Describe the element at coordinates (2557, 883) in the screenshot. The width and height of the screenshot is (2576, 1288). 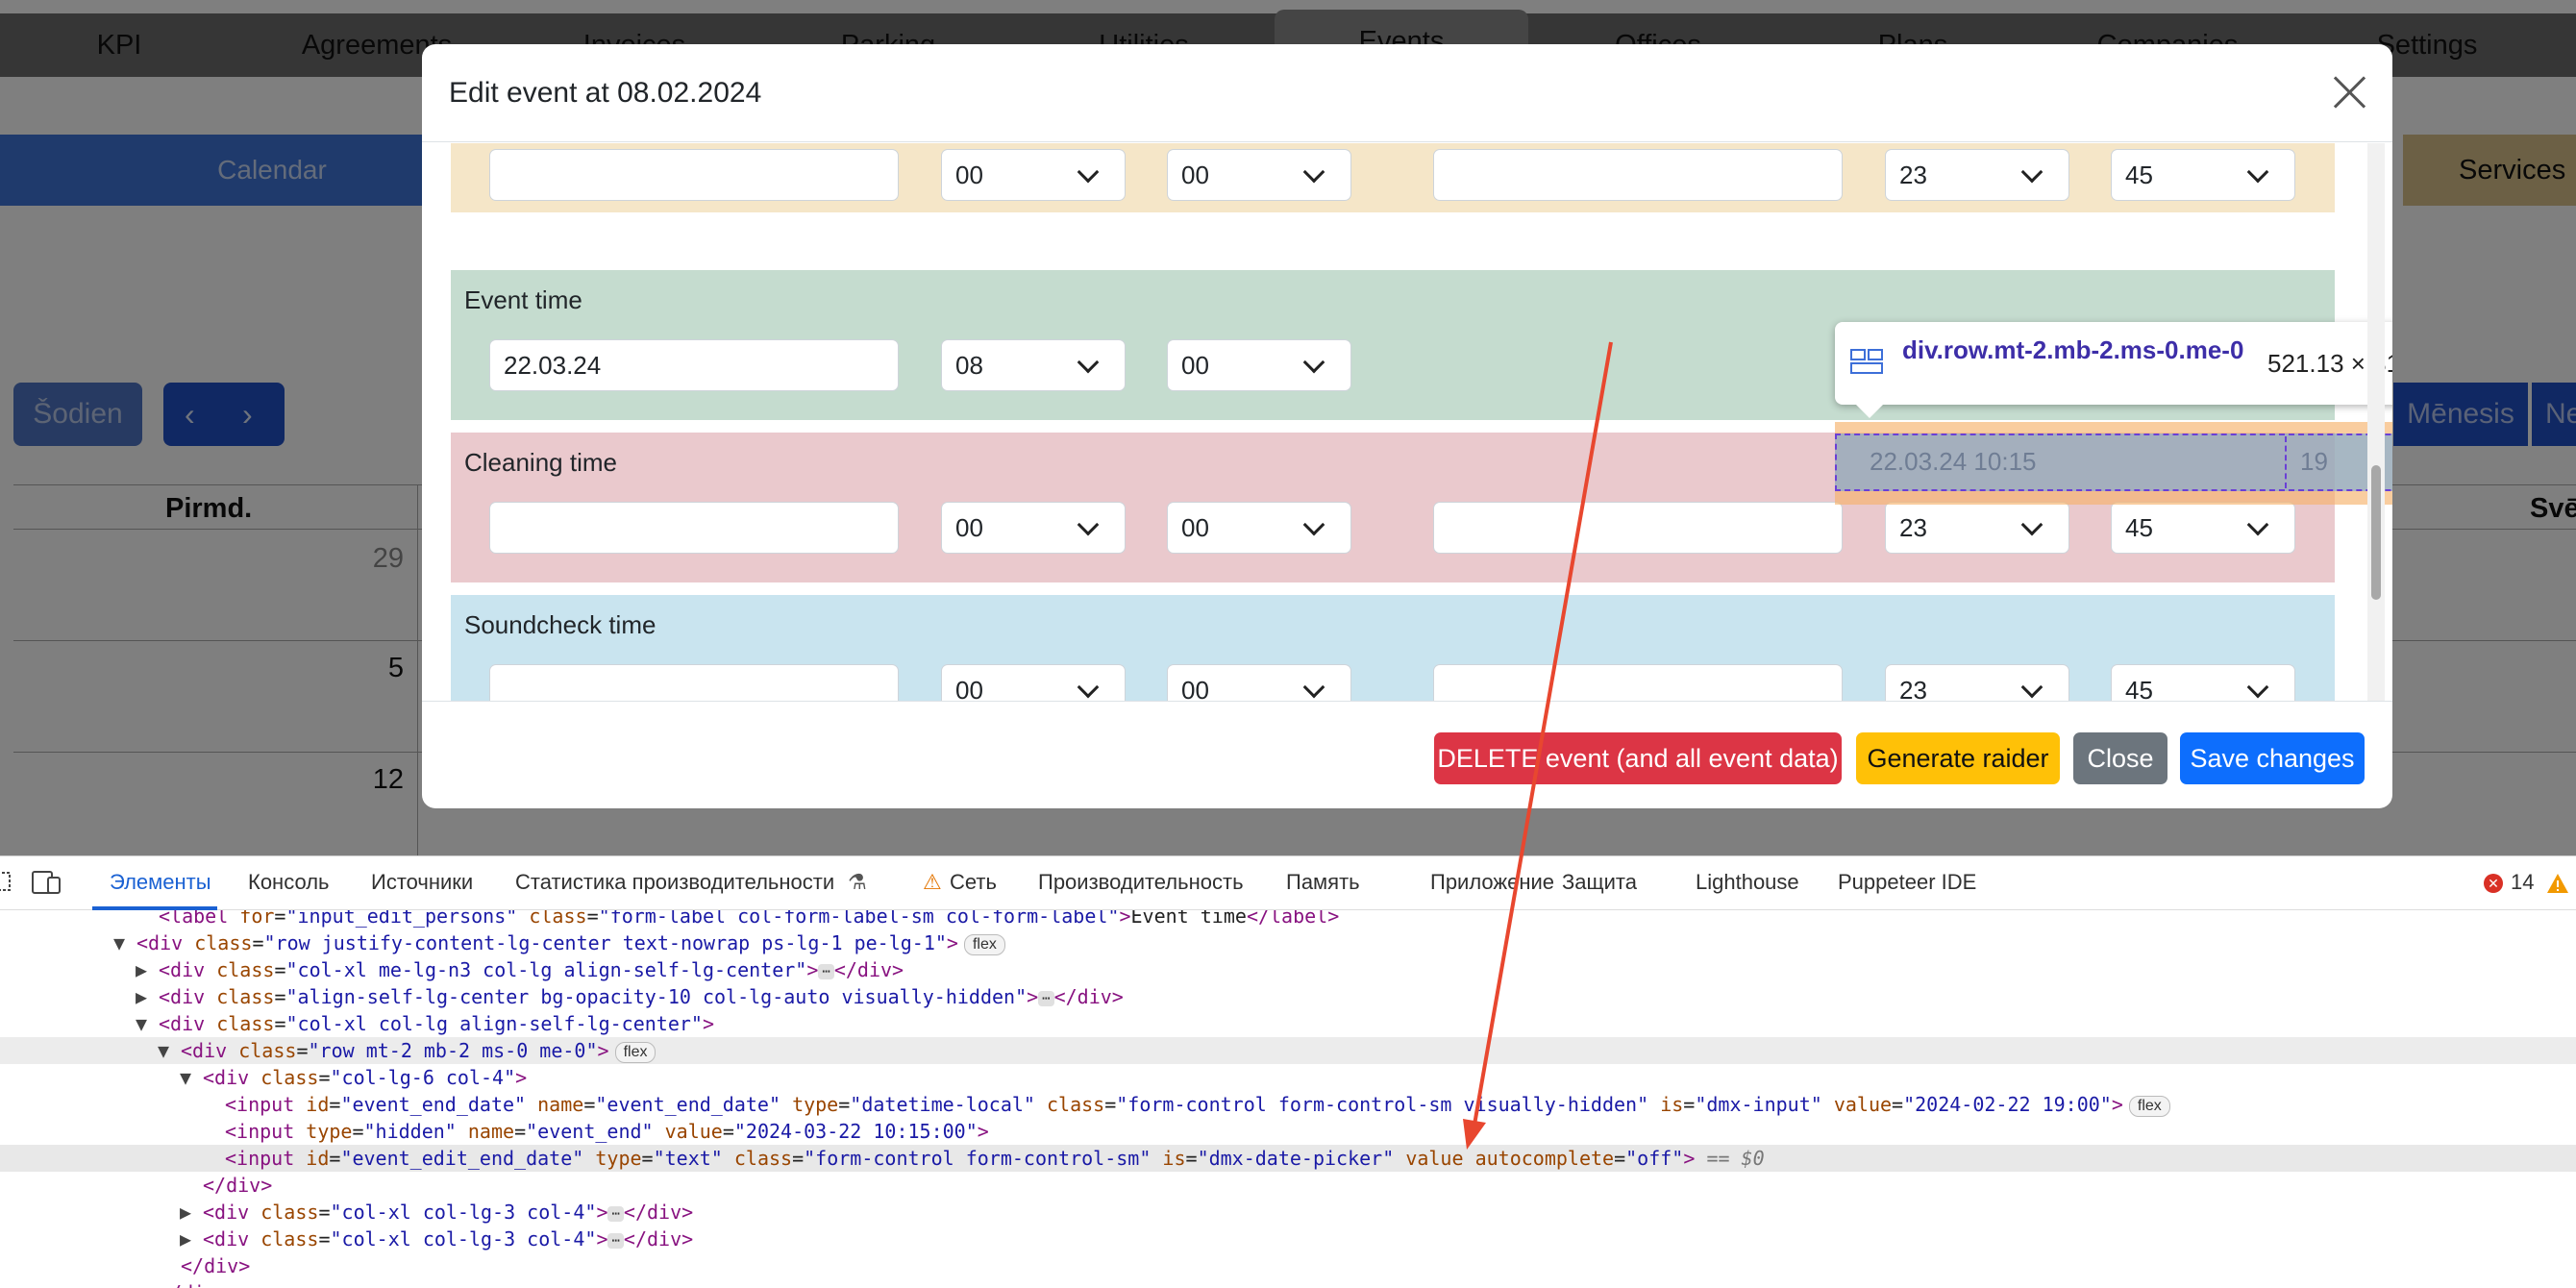
I see `warning-icon` at that location.